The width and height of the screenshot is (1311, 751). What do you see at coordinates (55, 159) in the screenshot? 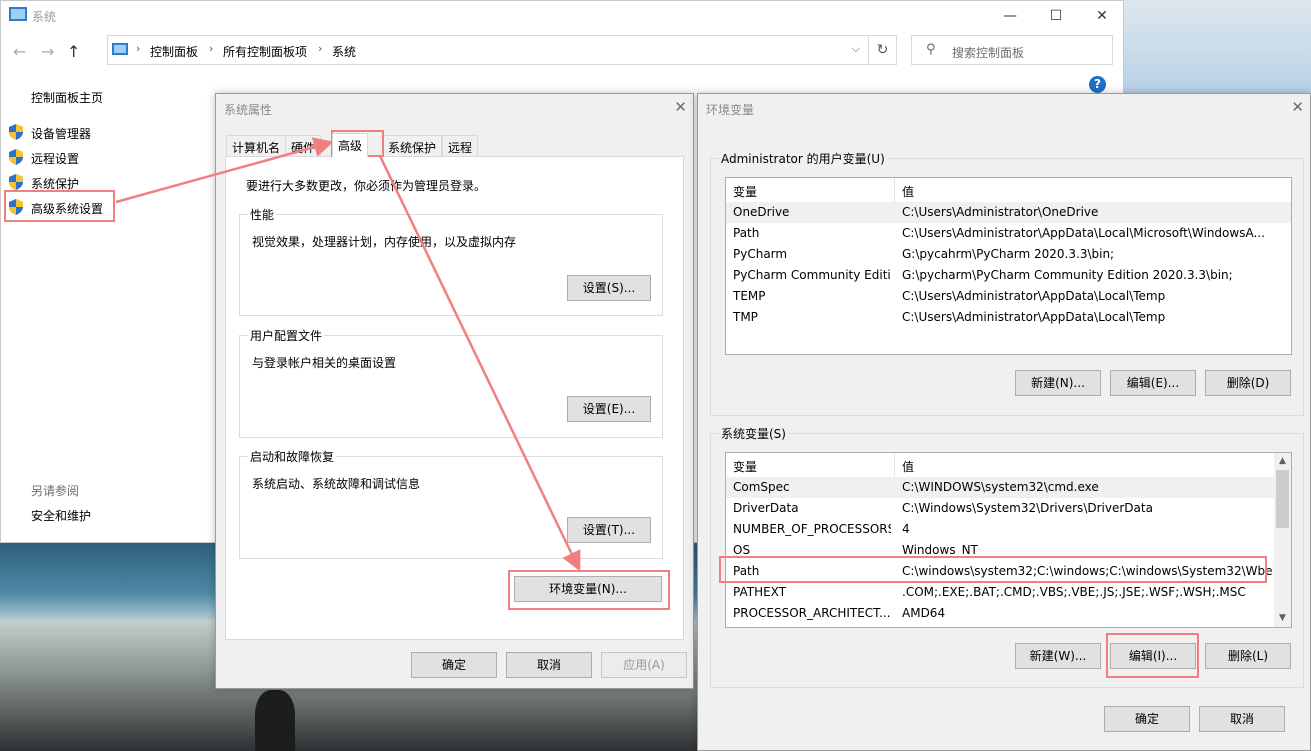
I see `remote-settings-label: 远程设置` at bounding box center [55, 159].